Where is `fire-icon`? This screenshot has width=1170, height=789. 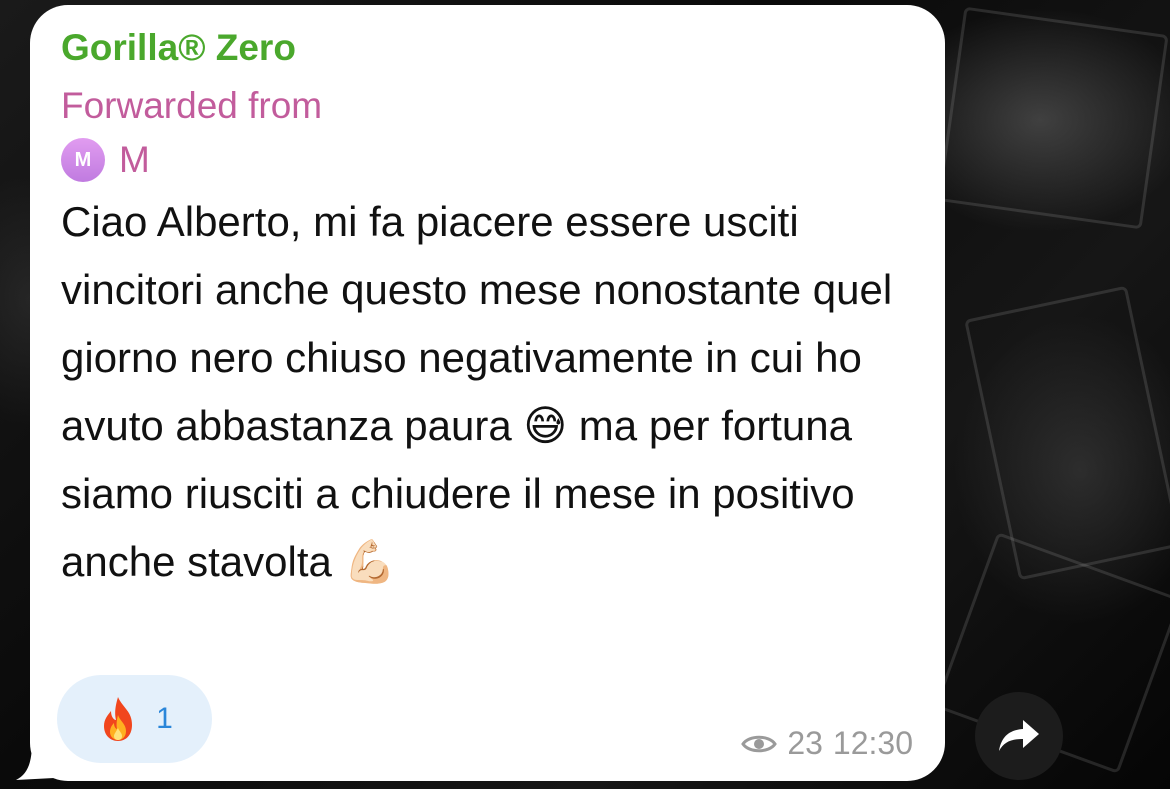 fire-icon is located at coordinates (118, 719).